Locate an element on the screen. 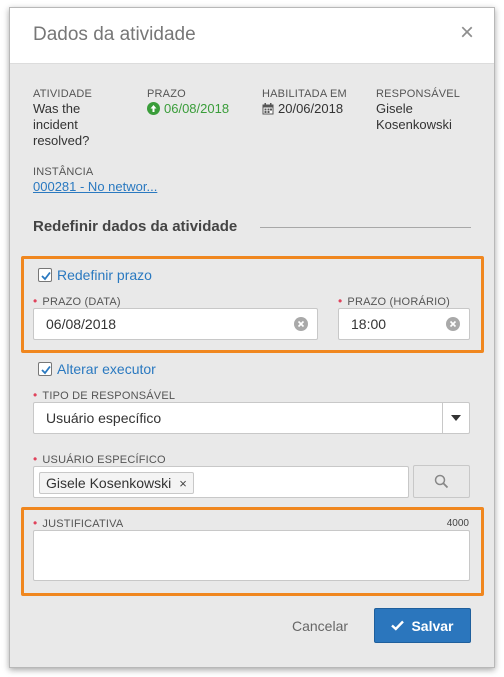  section-title: Redefinir dados da atividade is located at coordinates (135, 226).